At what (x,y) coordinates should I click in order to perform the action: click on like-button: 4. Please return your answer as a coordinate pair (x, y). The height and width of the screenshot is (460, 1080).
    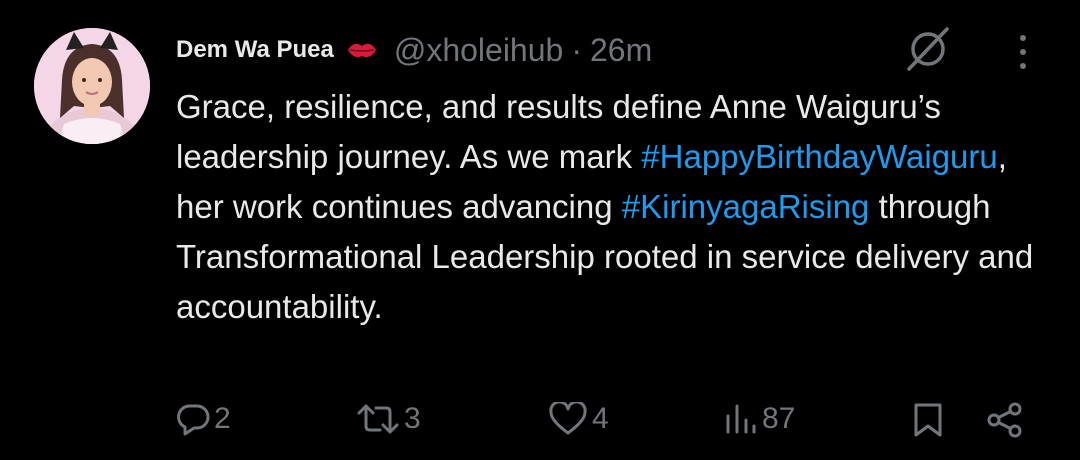
    Looking at the image, I should click on (578, 419).